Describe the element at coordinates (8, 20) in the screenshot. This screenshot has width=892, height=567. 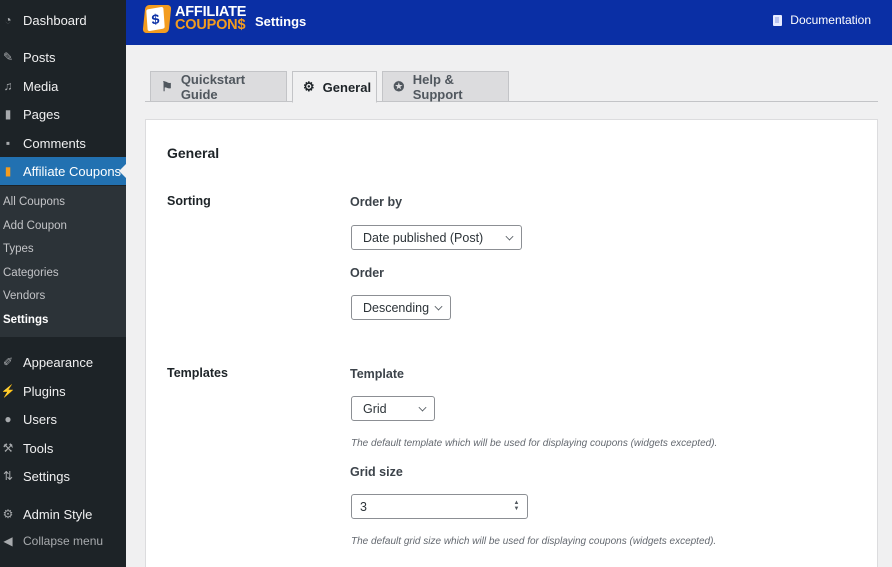
I see `dashboard-icon: ◔` at that location.